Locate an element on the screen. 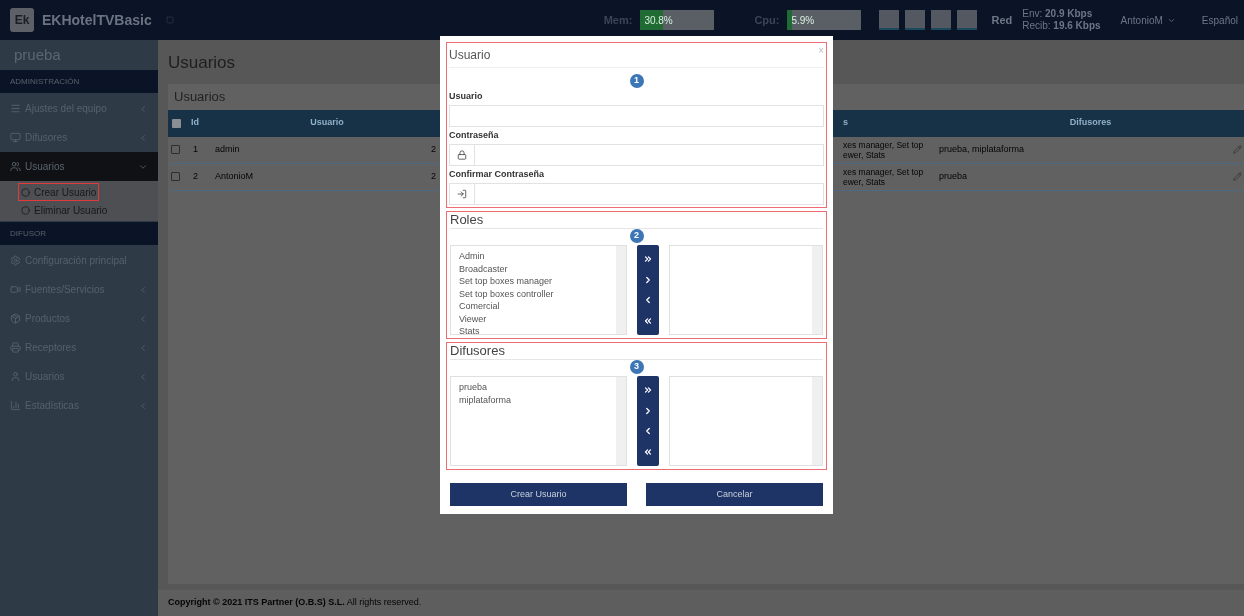 This screenshot has width=1244, height=616. list-option: prueba is located at coordinates (473, 387).